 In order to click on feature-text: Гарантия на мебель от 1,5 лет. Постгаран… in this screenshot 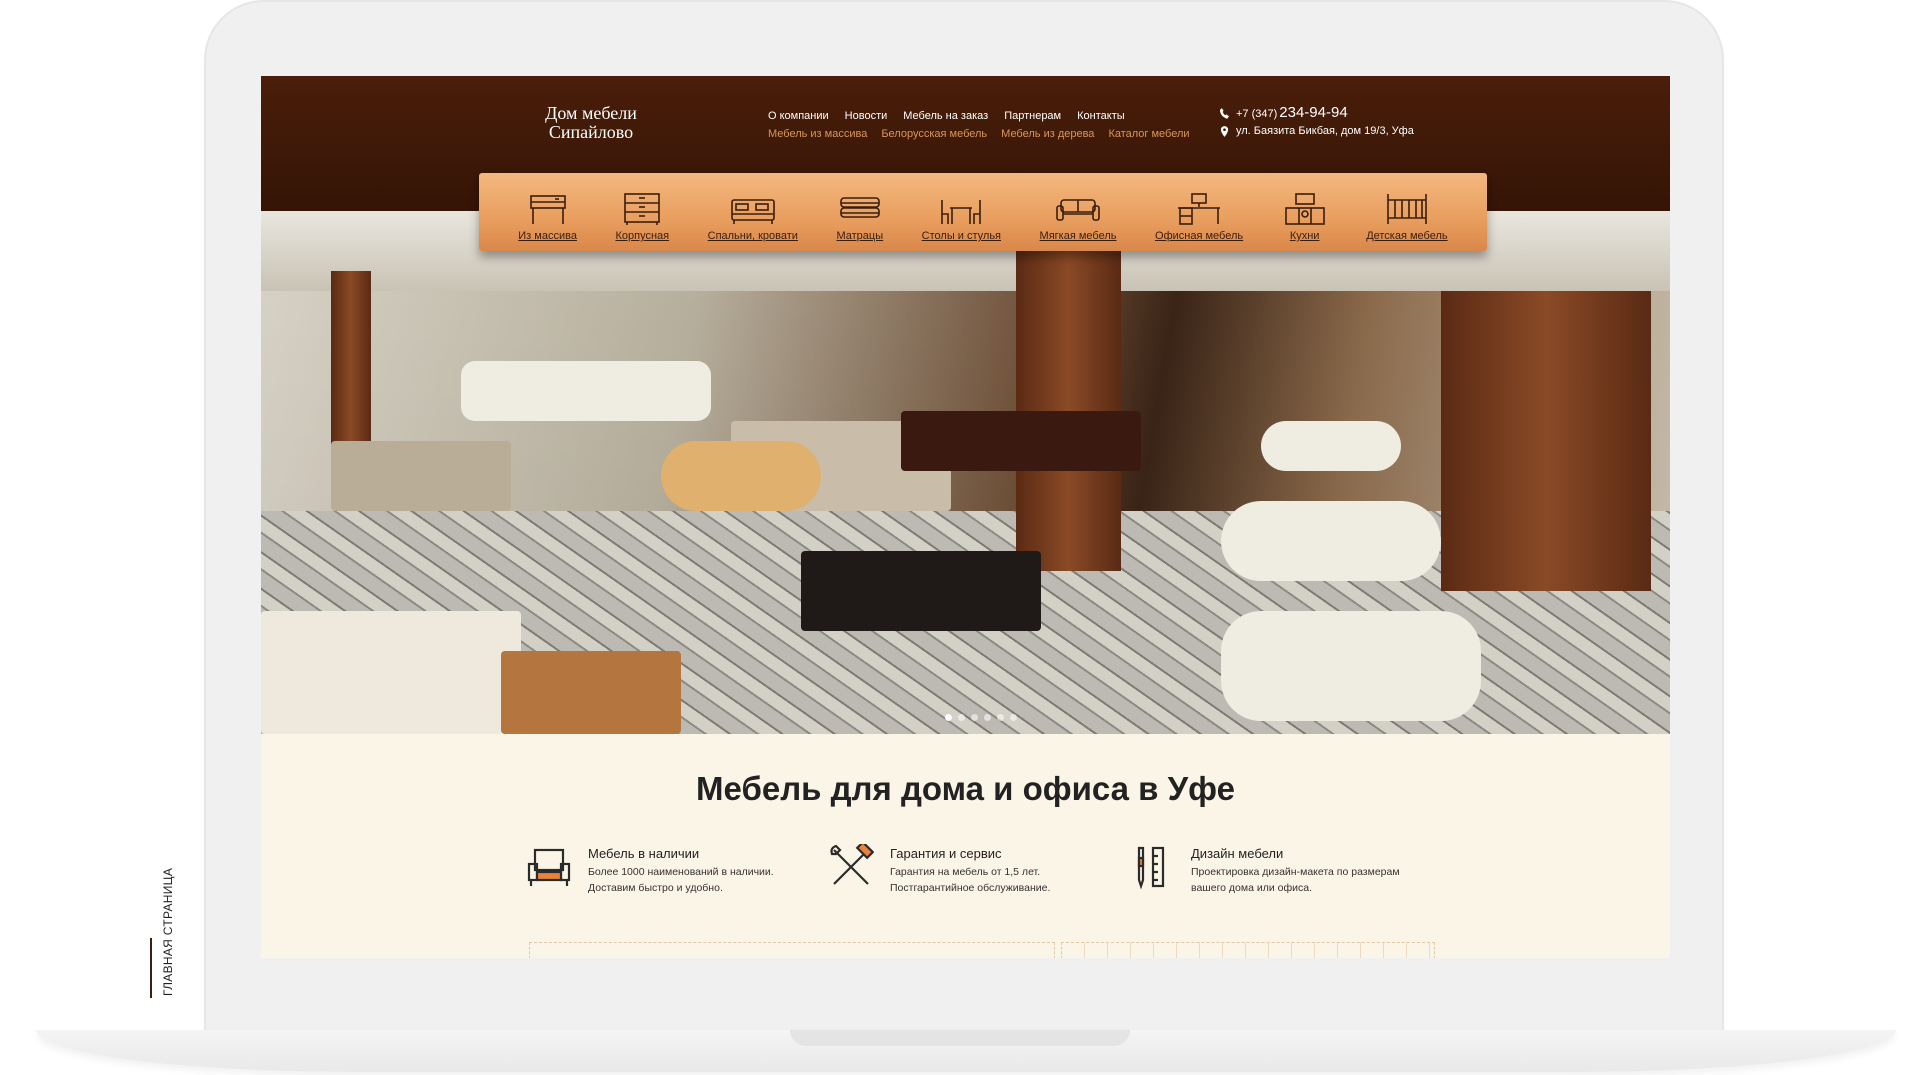, I will do `click(970, 880)`.